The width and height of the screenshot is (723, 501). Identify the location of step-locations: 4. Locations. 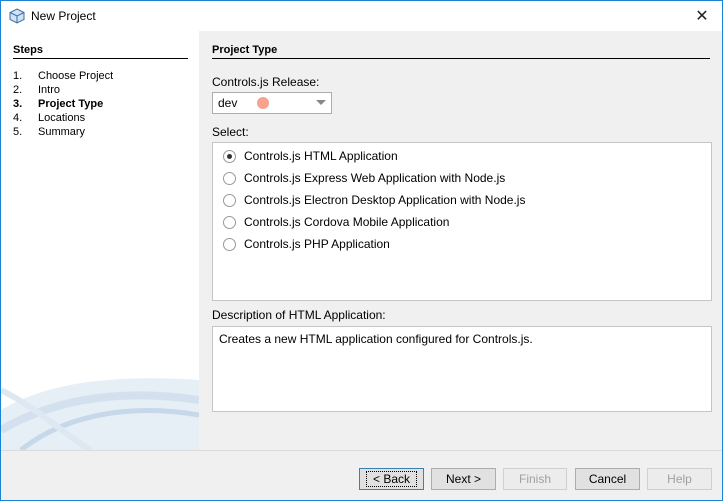
(49, 118).